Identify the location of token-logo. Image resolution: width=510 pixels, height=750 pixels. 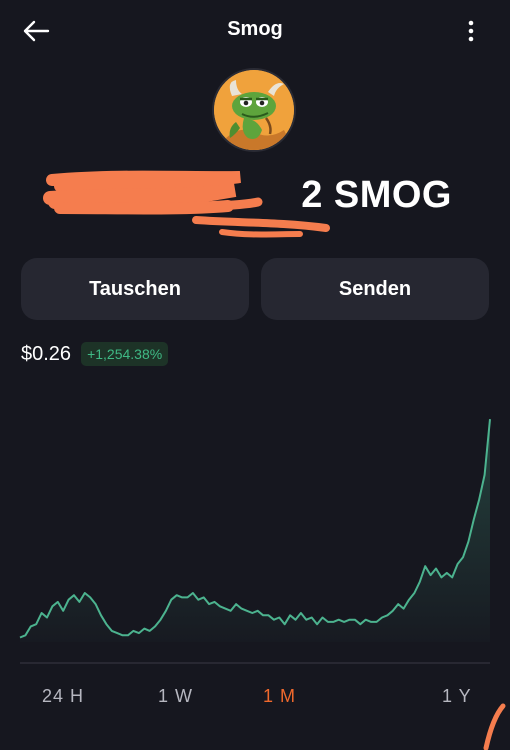
(254, 110).